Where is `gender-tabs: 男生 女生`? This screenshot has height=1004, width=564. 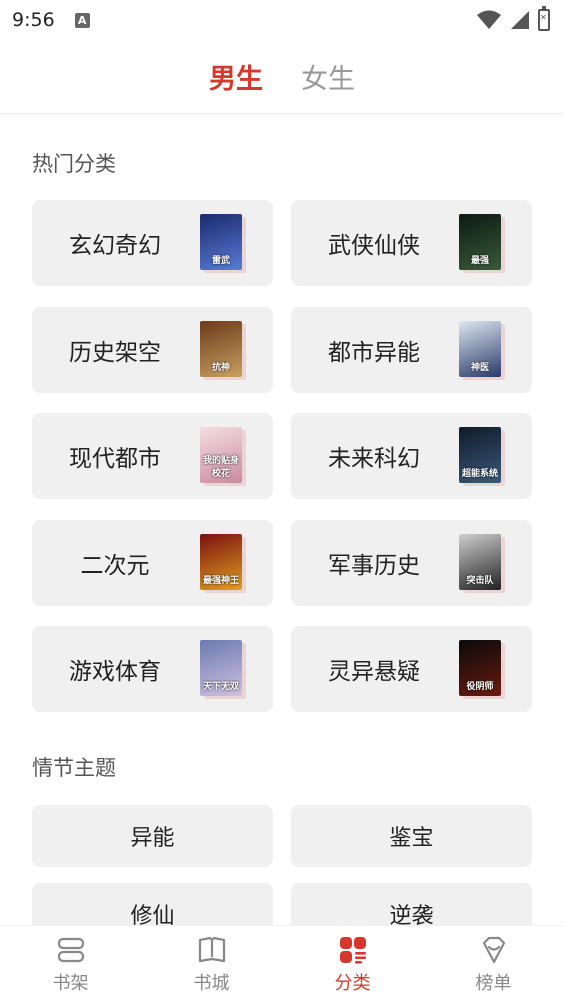
gender-tabs: 男生 女生 is located at coordinates (282, 77).